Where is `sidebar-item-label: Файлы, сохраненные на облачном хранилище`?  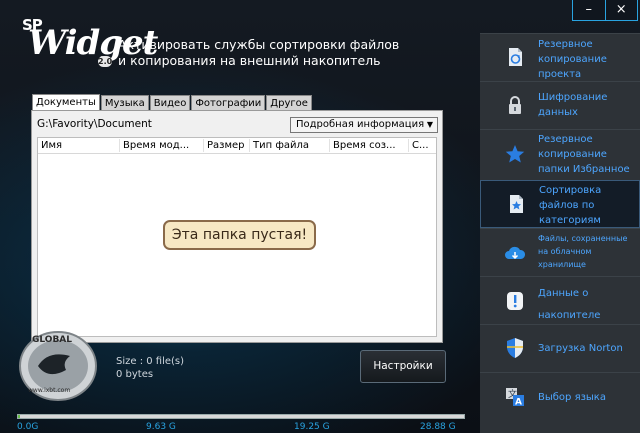
sidebar-item-label: Файлы, сохраненные на облачном хранилище is located at coordinates (583, 251).